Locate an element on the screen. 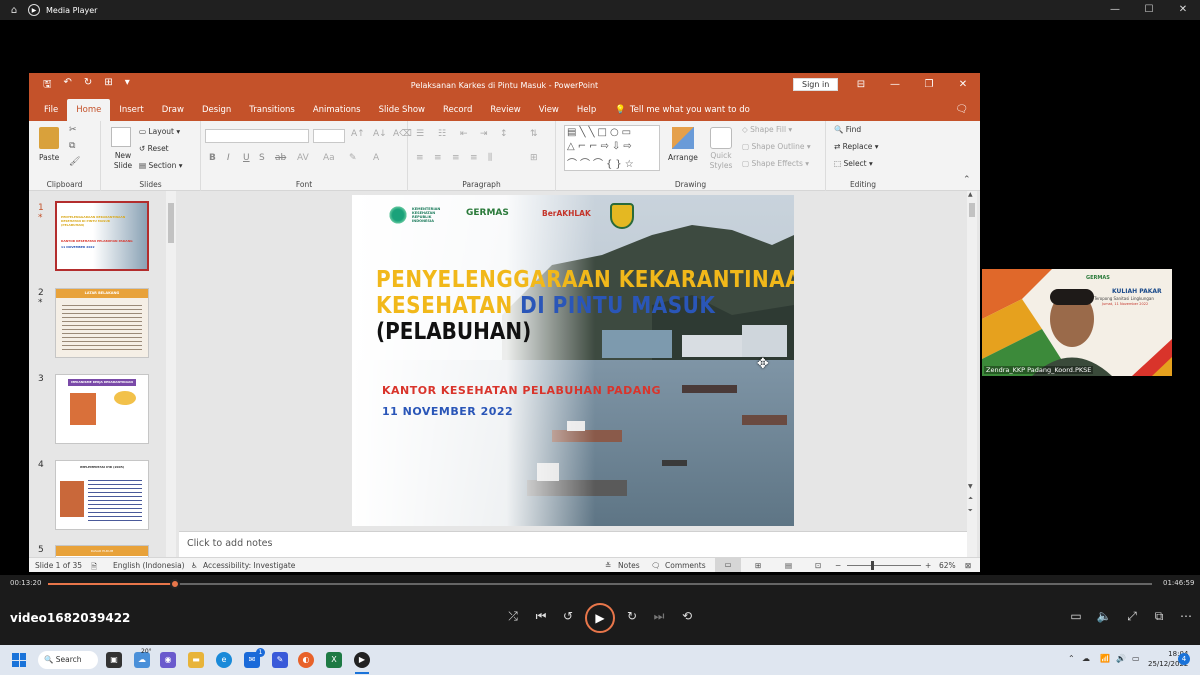 The height and width of the screenshot is (675, 1200). increase-font-icon: A↑ is located at coordinates (358, 134).